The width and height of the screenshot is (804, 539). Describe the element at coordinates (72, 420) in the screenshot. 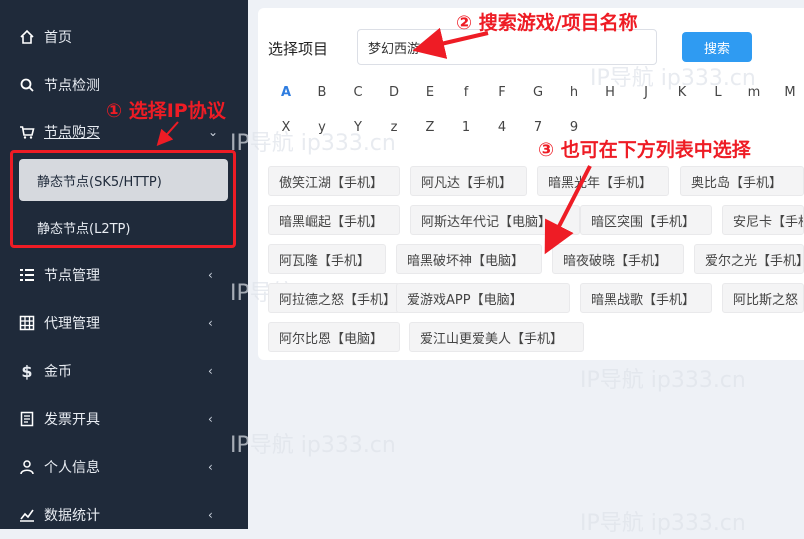

I see `sidebar-item-label: 发票开具` at that location.